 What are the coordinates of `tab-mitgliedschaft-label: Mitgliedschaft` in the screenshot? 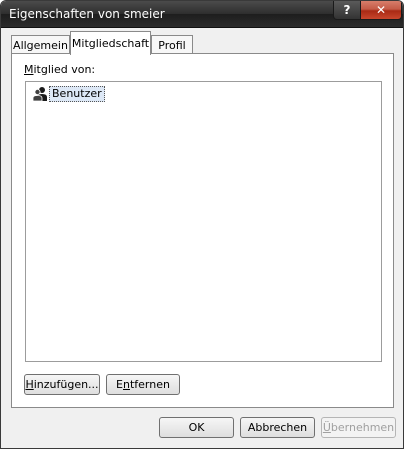 It's located at (110, 43).